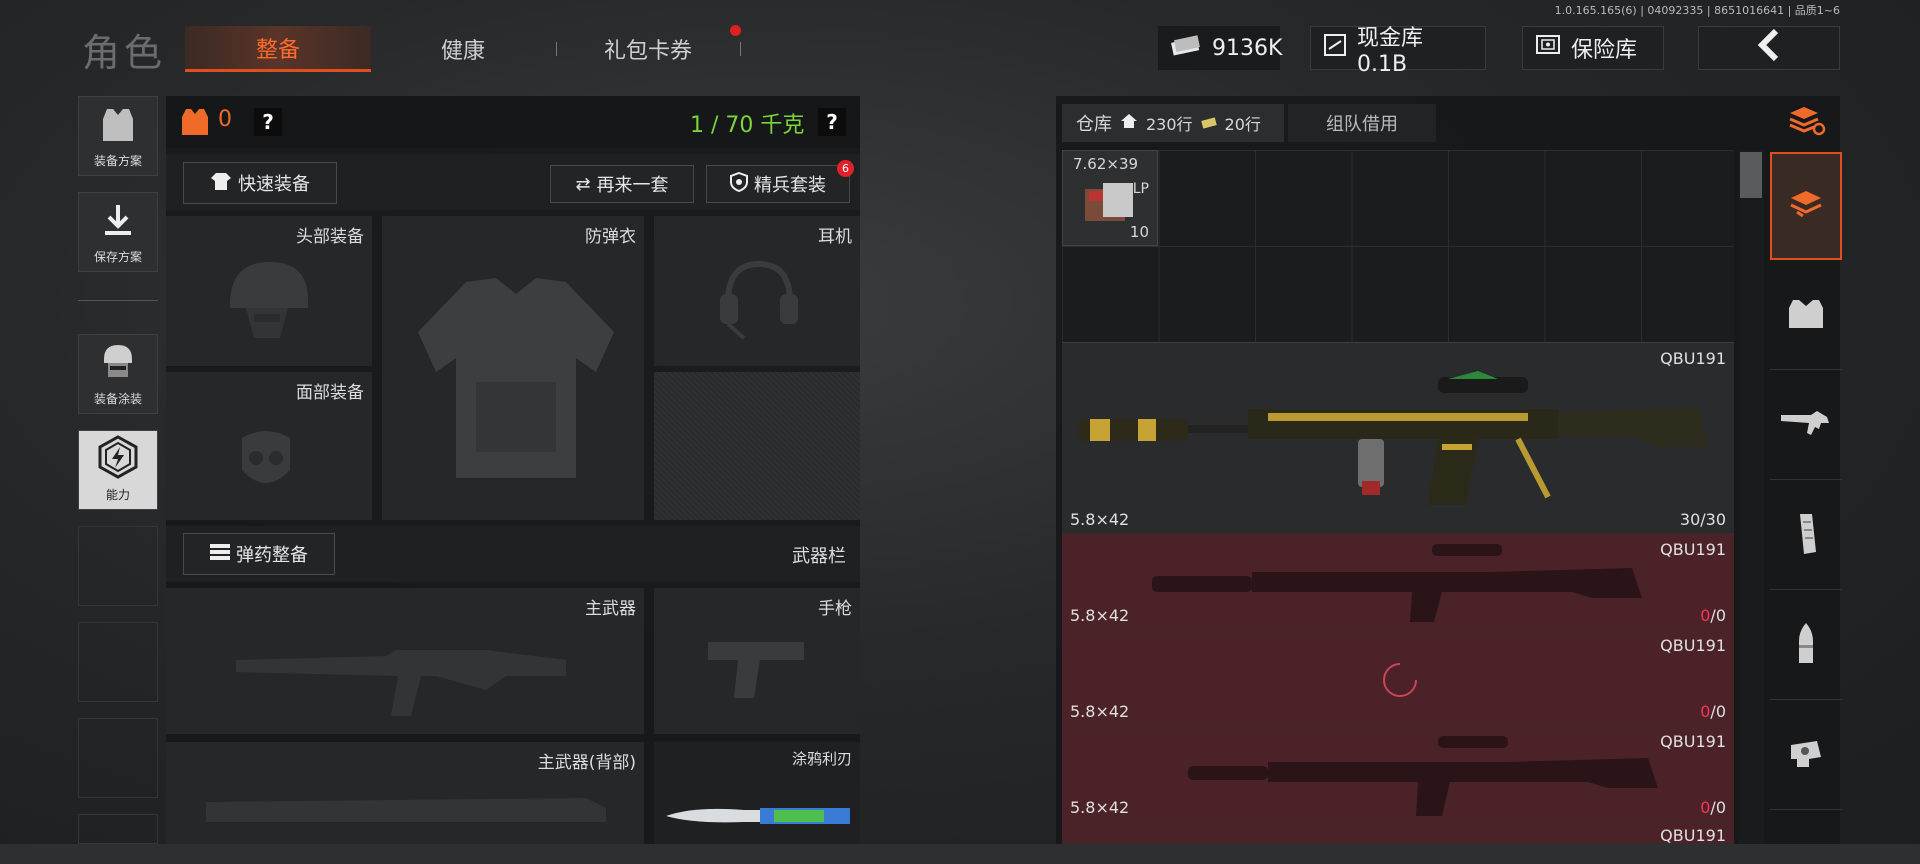  I want to click on weight-help-button: ?, so click(832, 122).